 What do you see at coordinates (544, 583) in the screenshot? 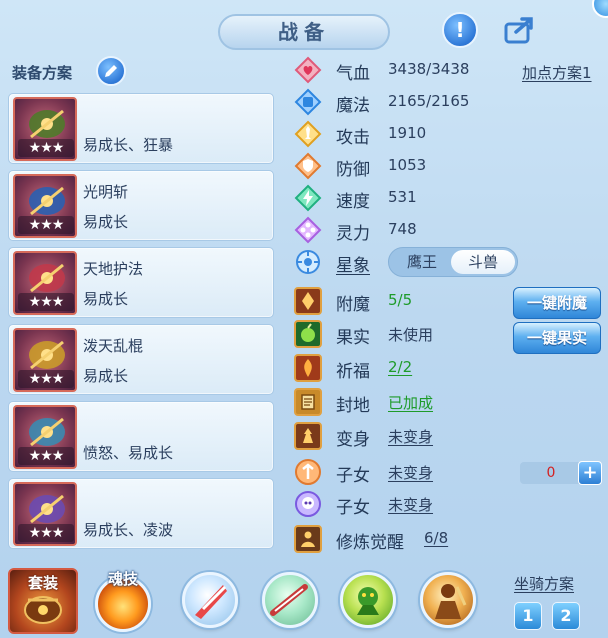
I see `mount-scheme-label: 坐骑方案` at bounding box center [544, 583].